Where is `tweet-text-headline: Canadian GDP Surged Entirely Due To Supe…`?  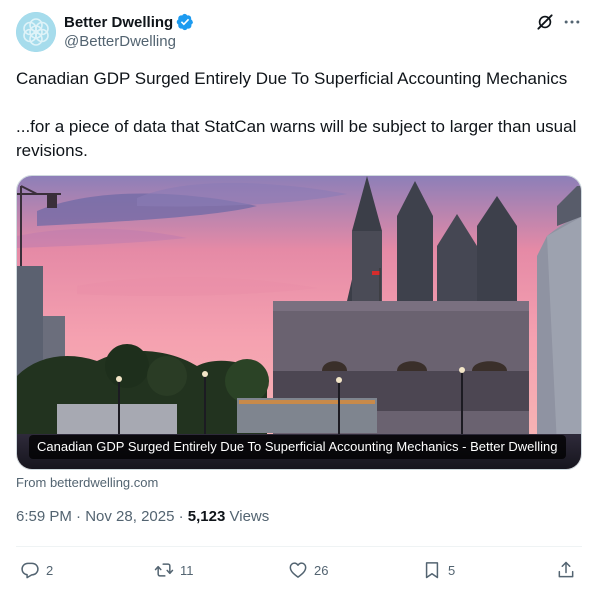 tweet-text-headline: Canadian GDP Surged Entirely Due To Supe… is located at coordinates (292, 78).